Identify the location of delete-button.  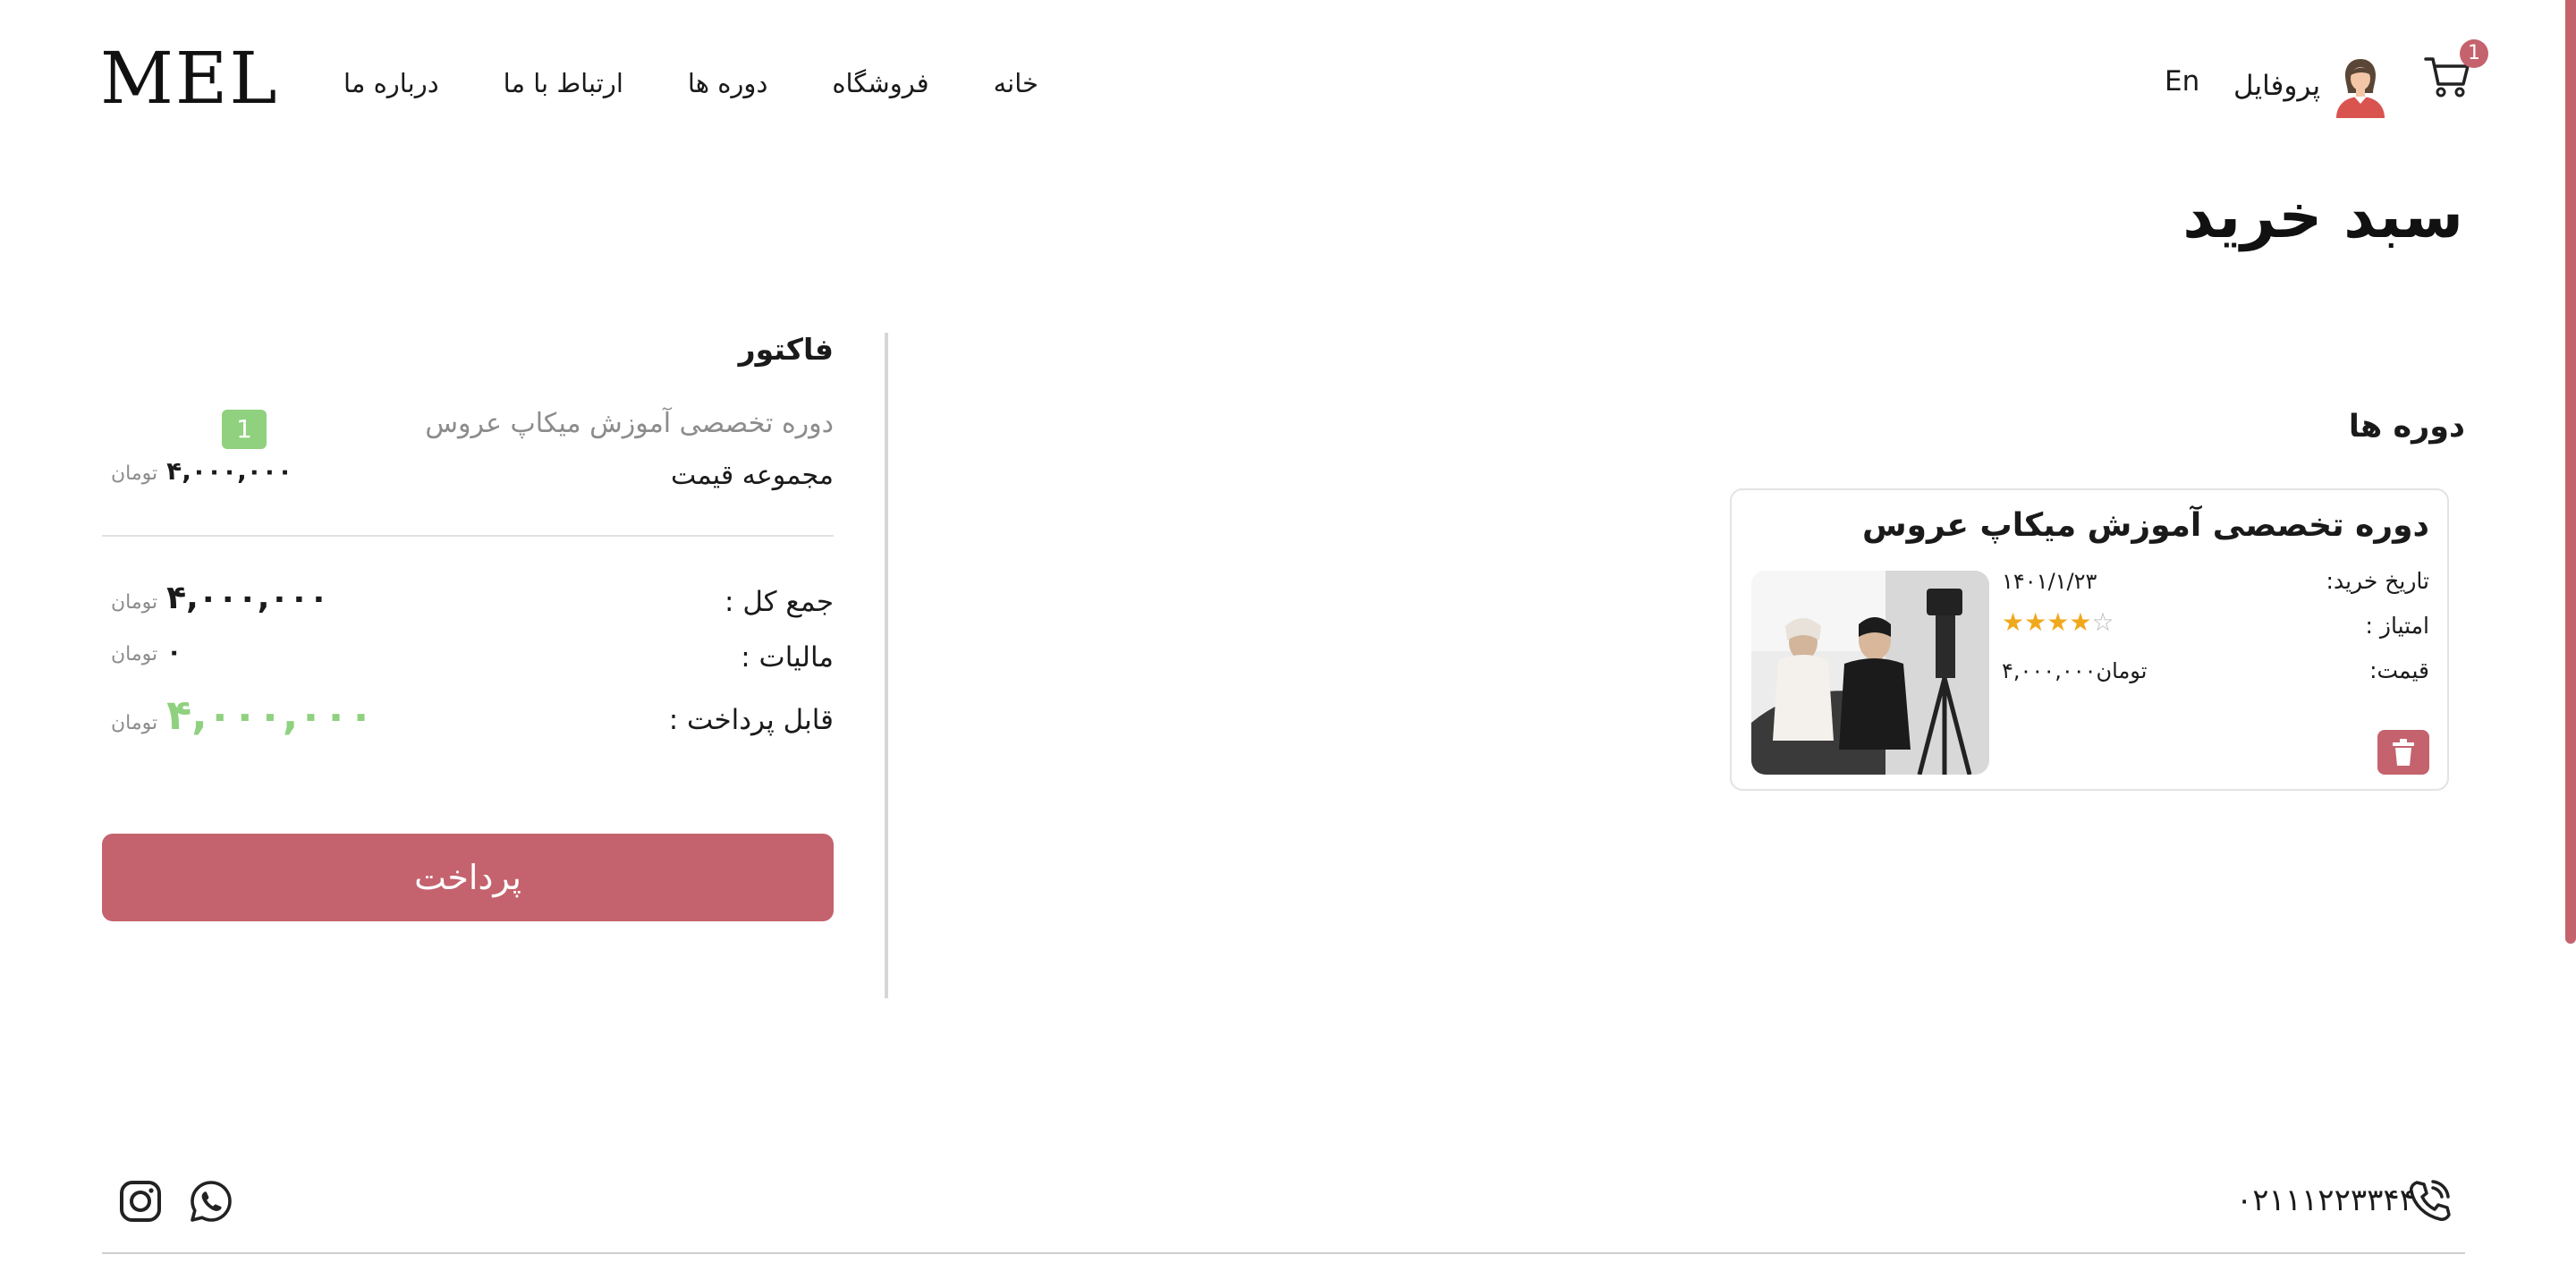
(2403, 752).